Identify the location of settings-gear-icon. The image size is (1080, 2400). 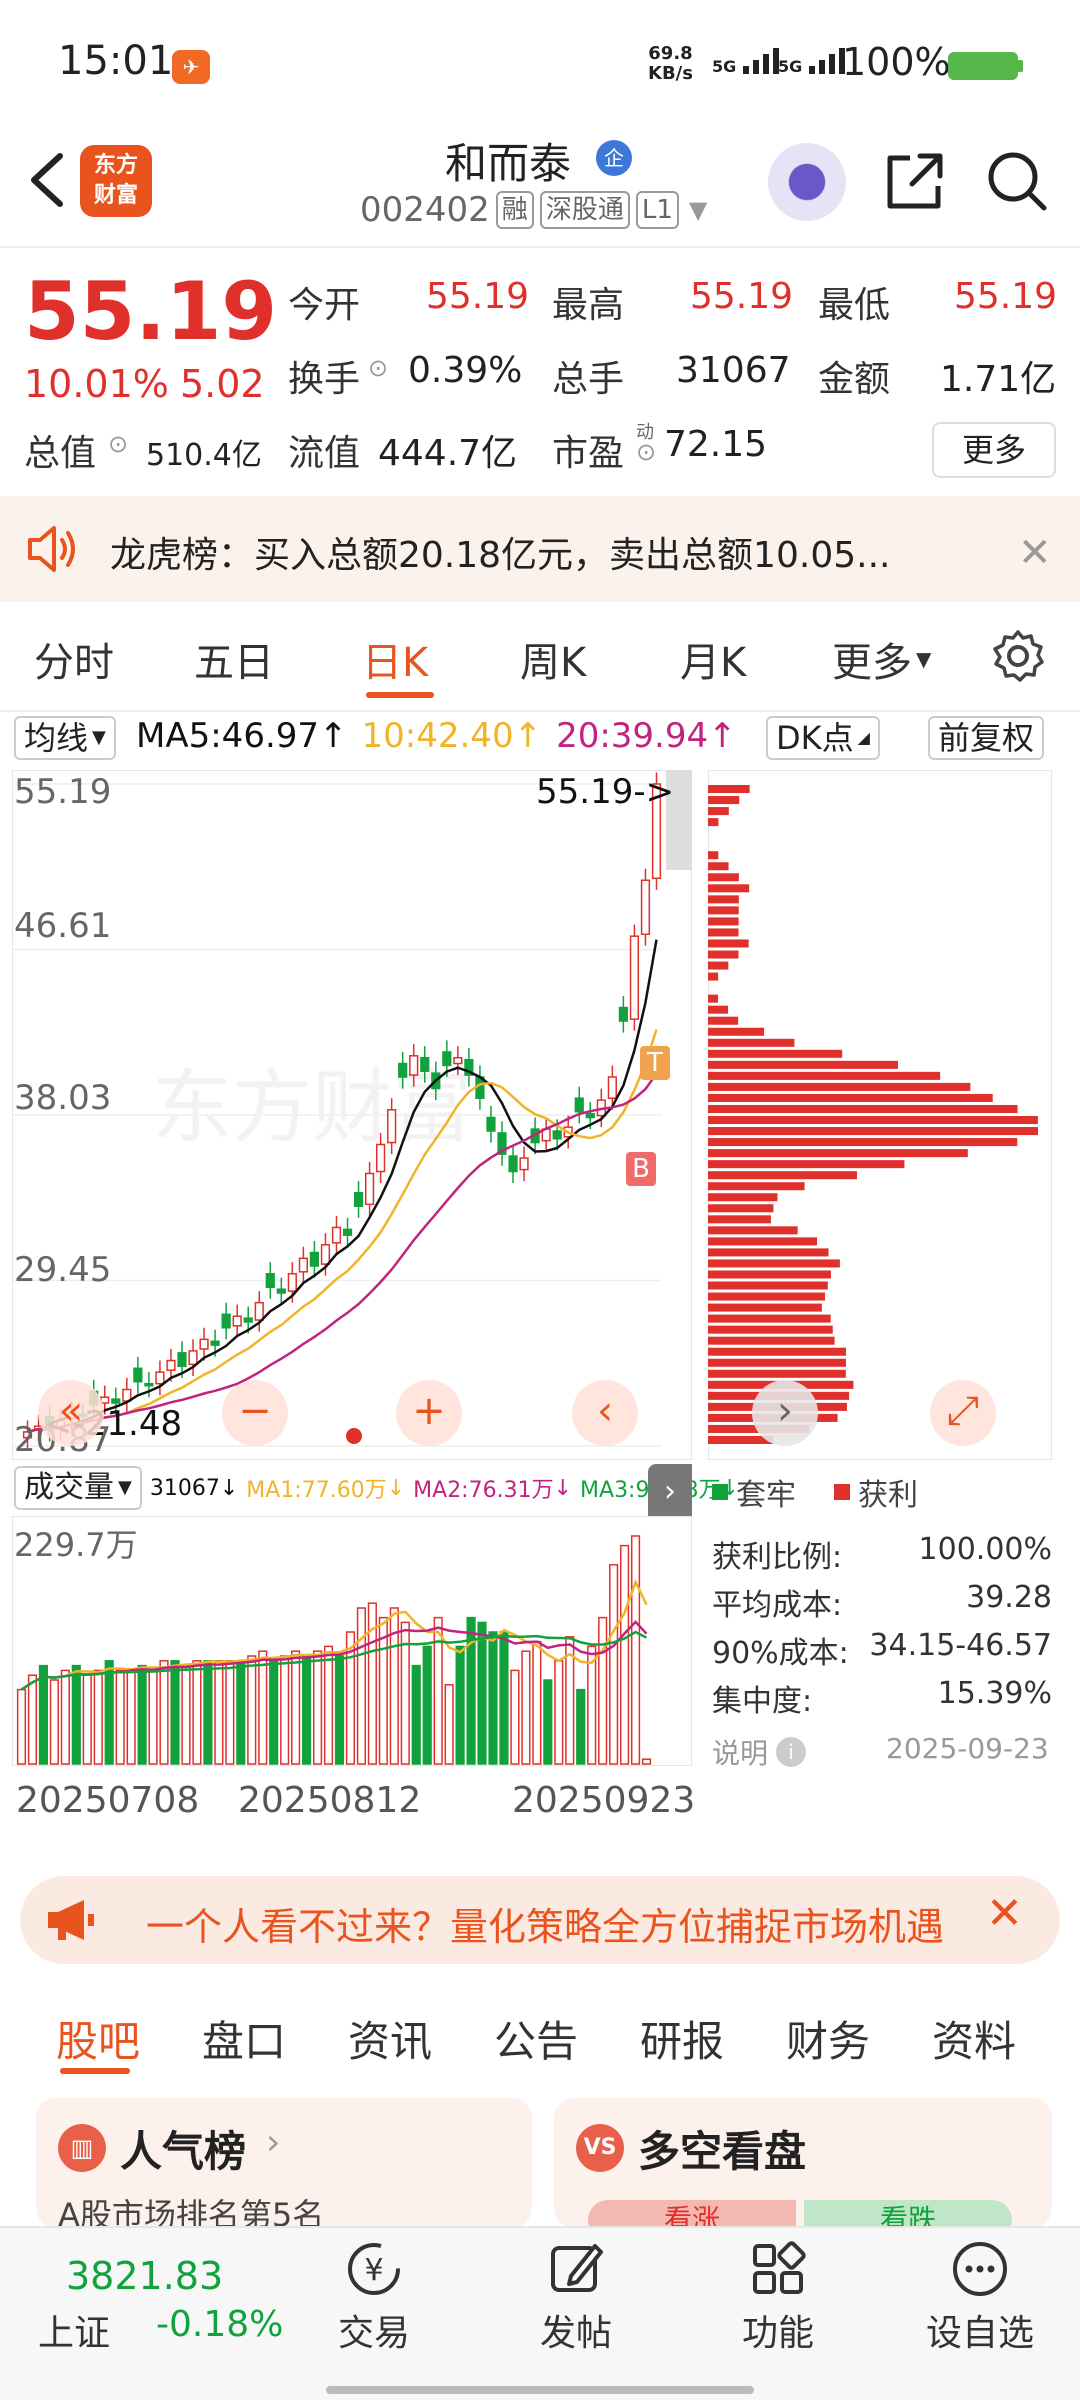
(1018, 658).